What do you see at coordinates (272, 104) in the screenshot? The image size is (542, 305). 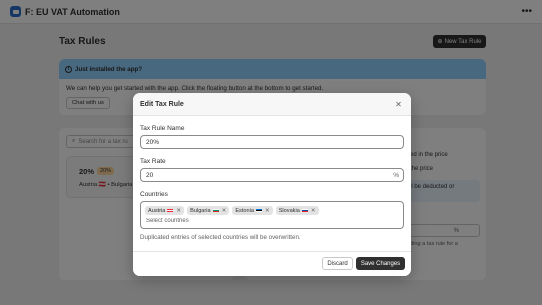 I see `modal-header: Edit Tax Rule` at bounding box center [272, 104].